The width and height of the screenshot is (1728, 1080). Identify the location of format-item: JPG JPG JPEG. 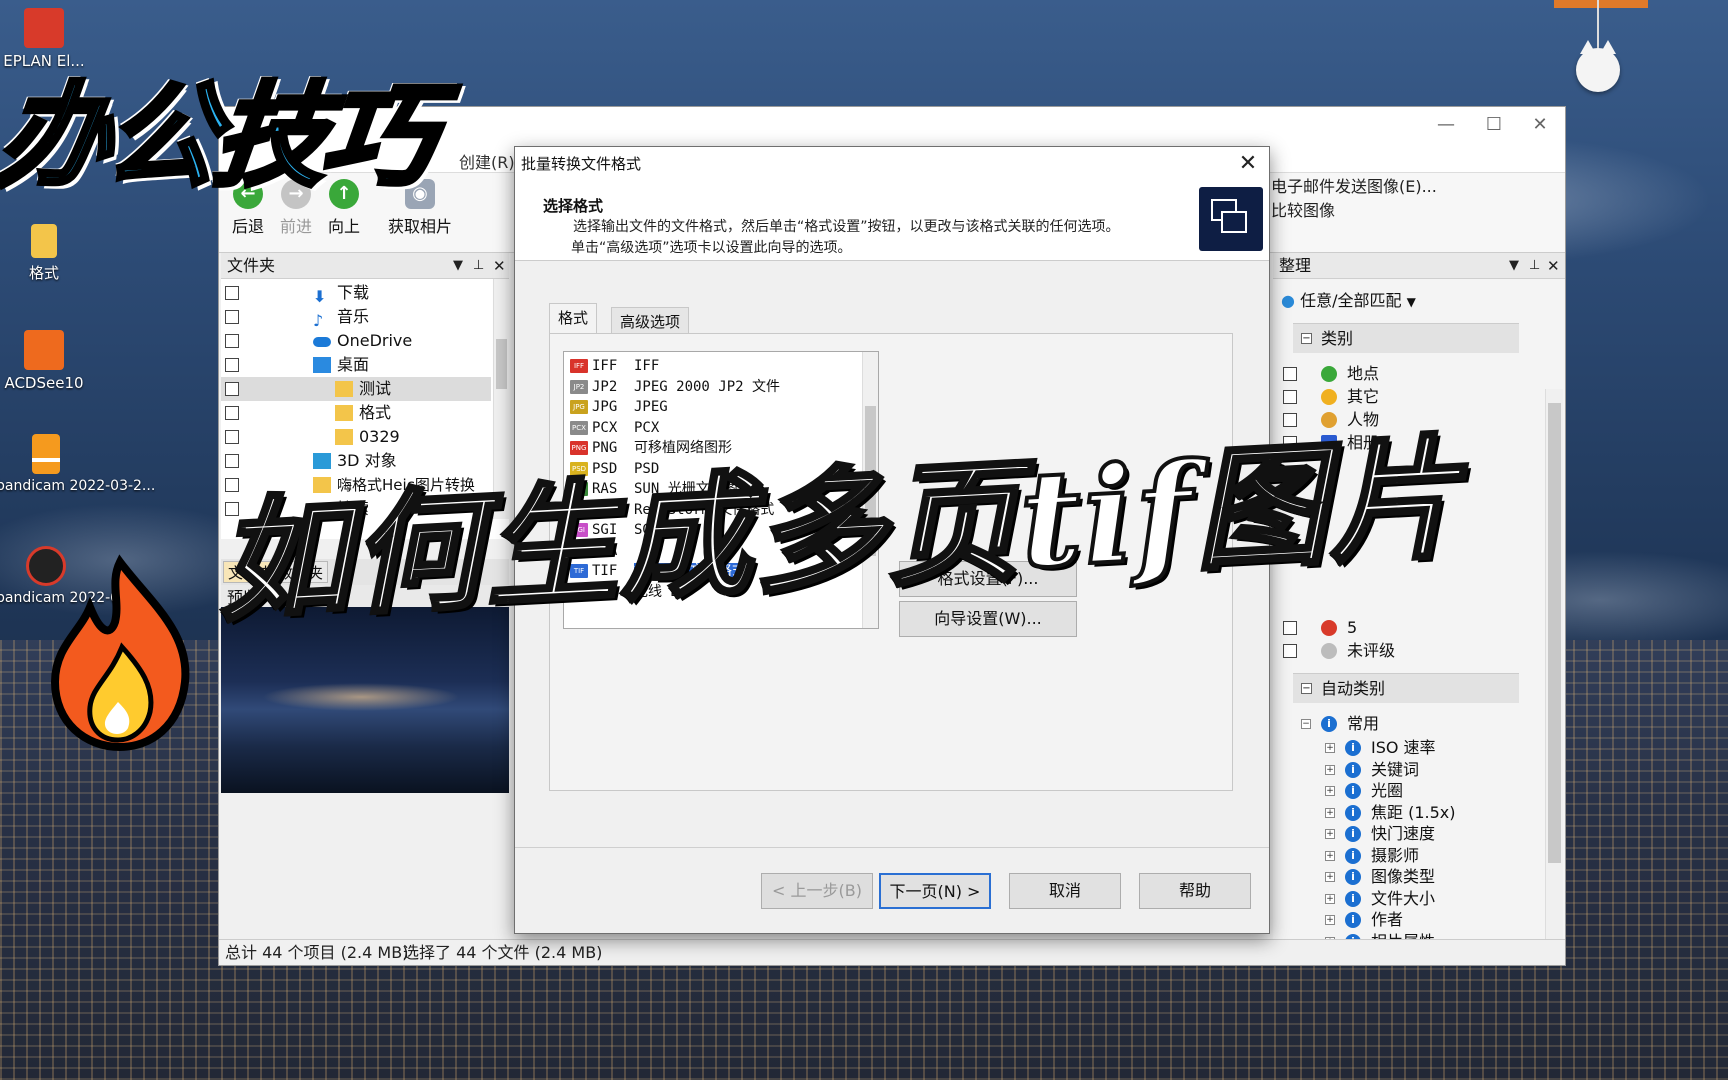
(619, 407).